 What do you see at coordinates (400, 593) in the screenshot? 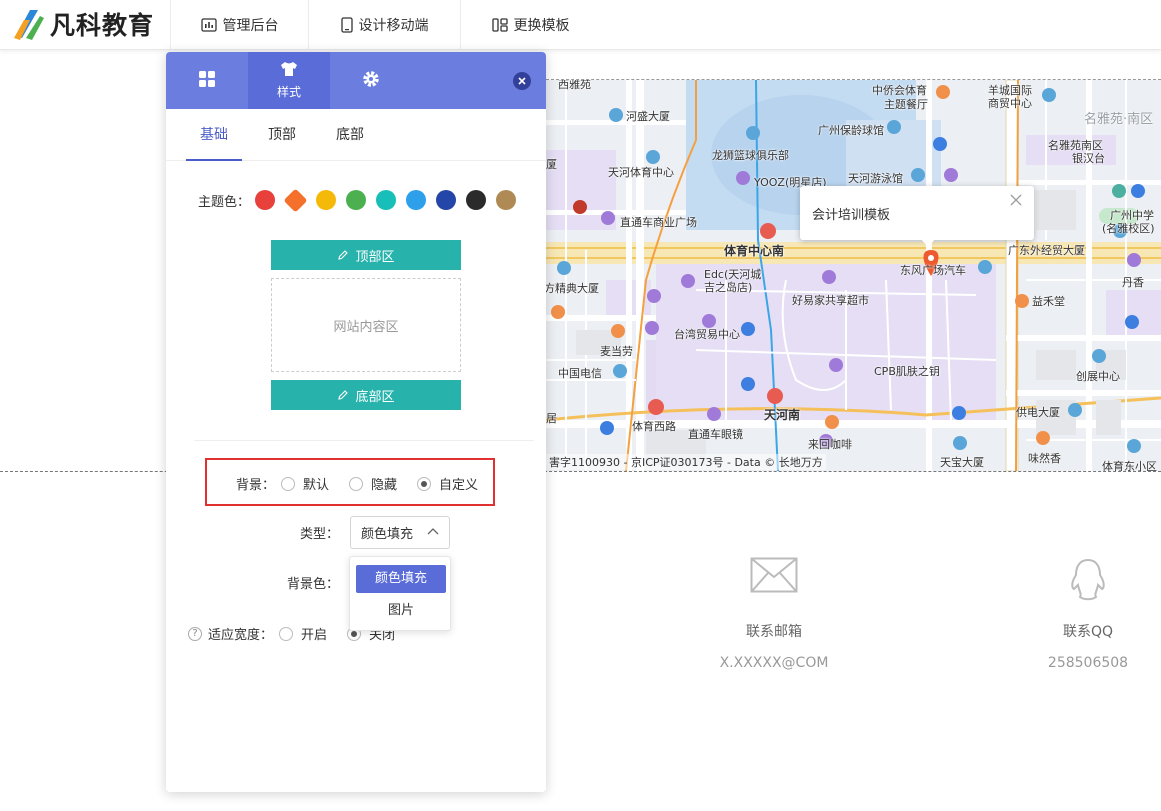
I see `type-dropdown-menu: 颜色填充 图片` at bounding box center [400, 593].